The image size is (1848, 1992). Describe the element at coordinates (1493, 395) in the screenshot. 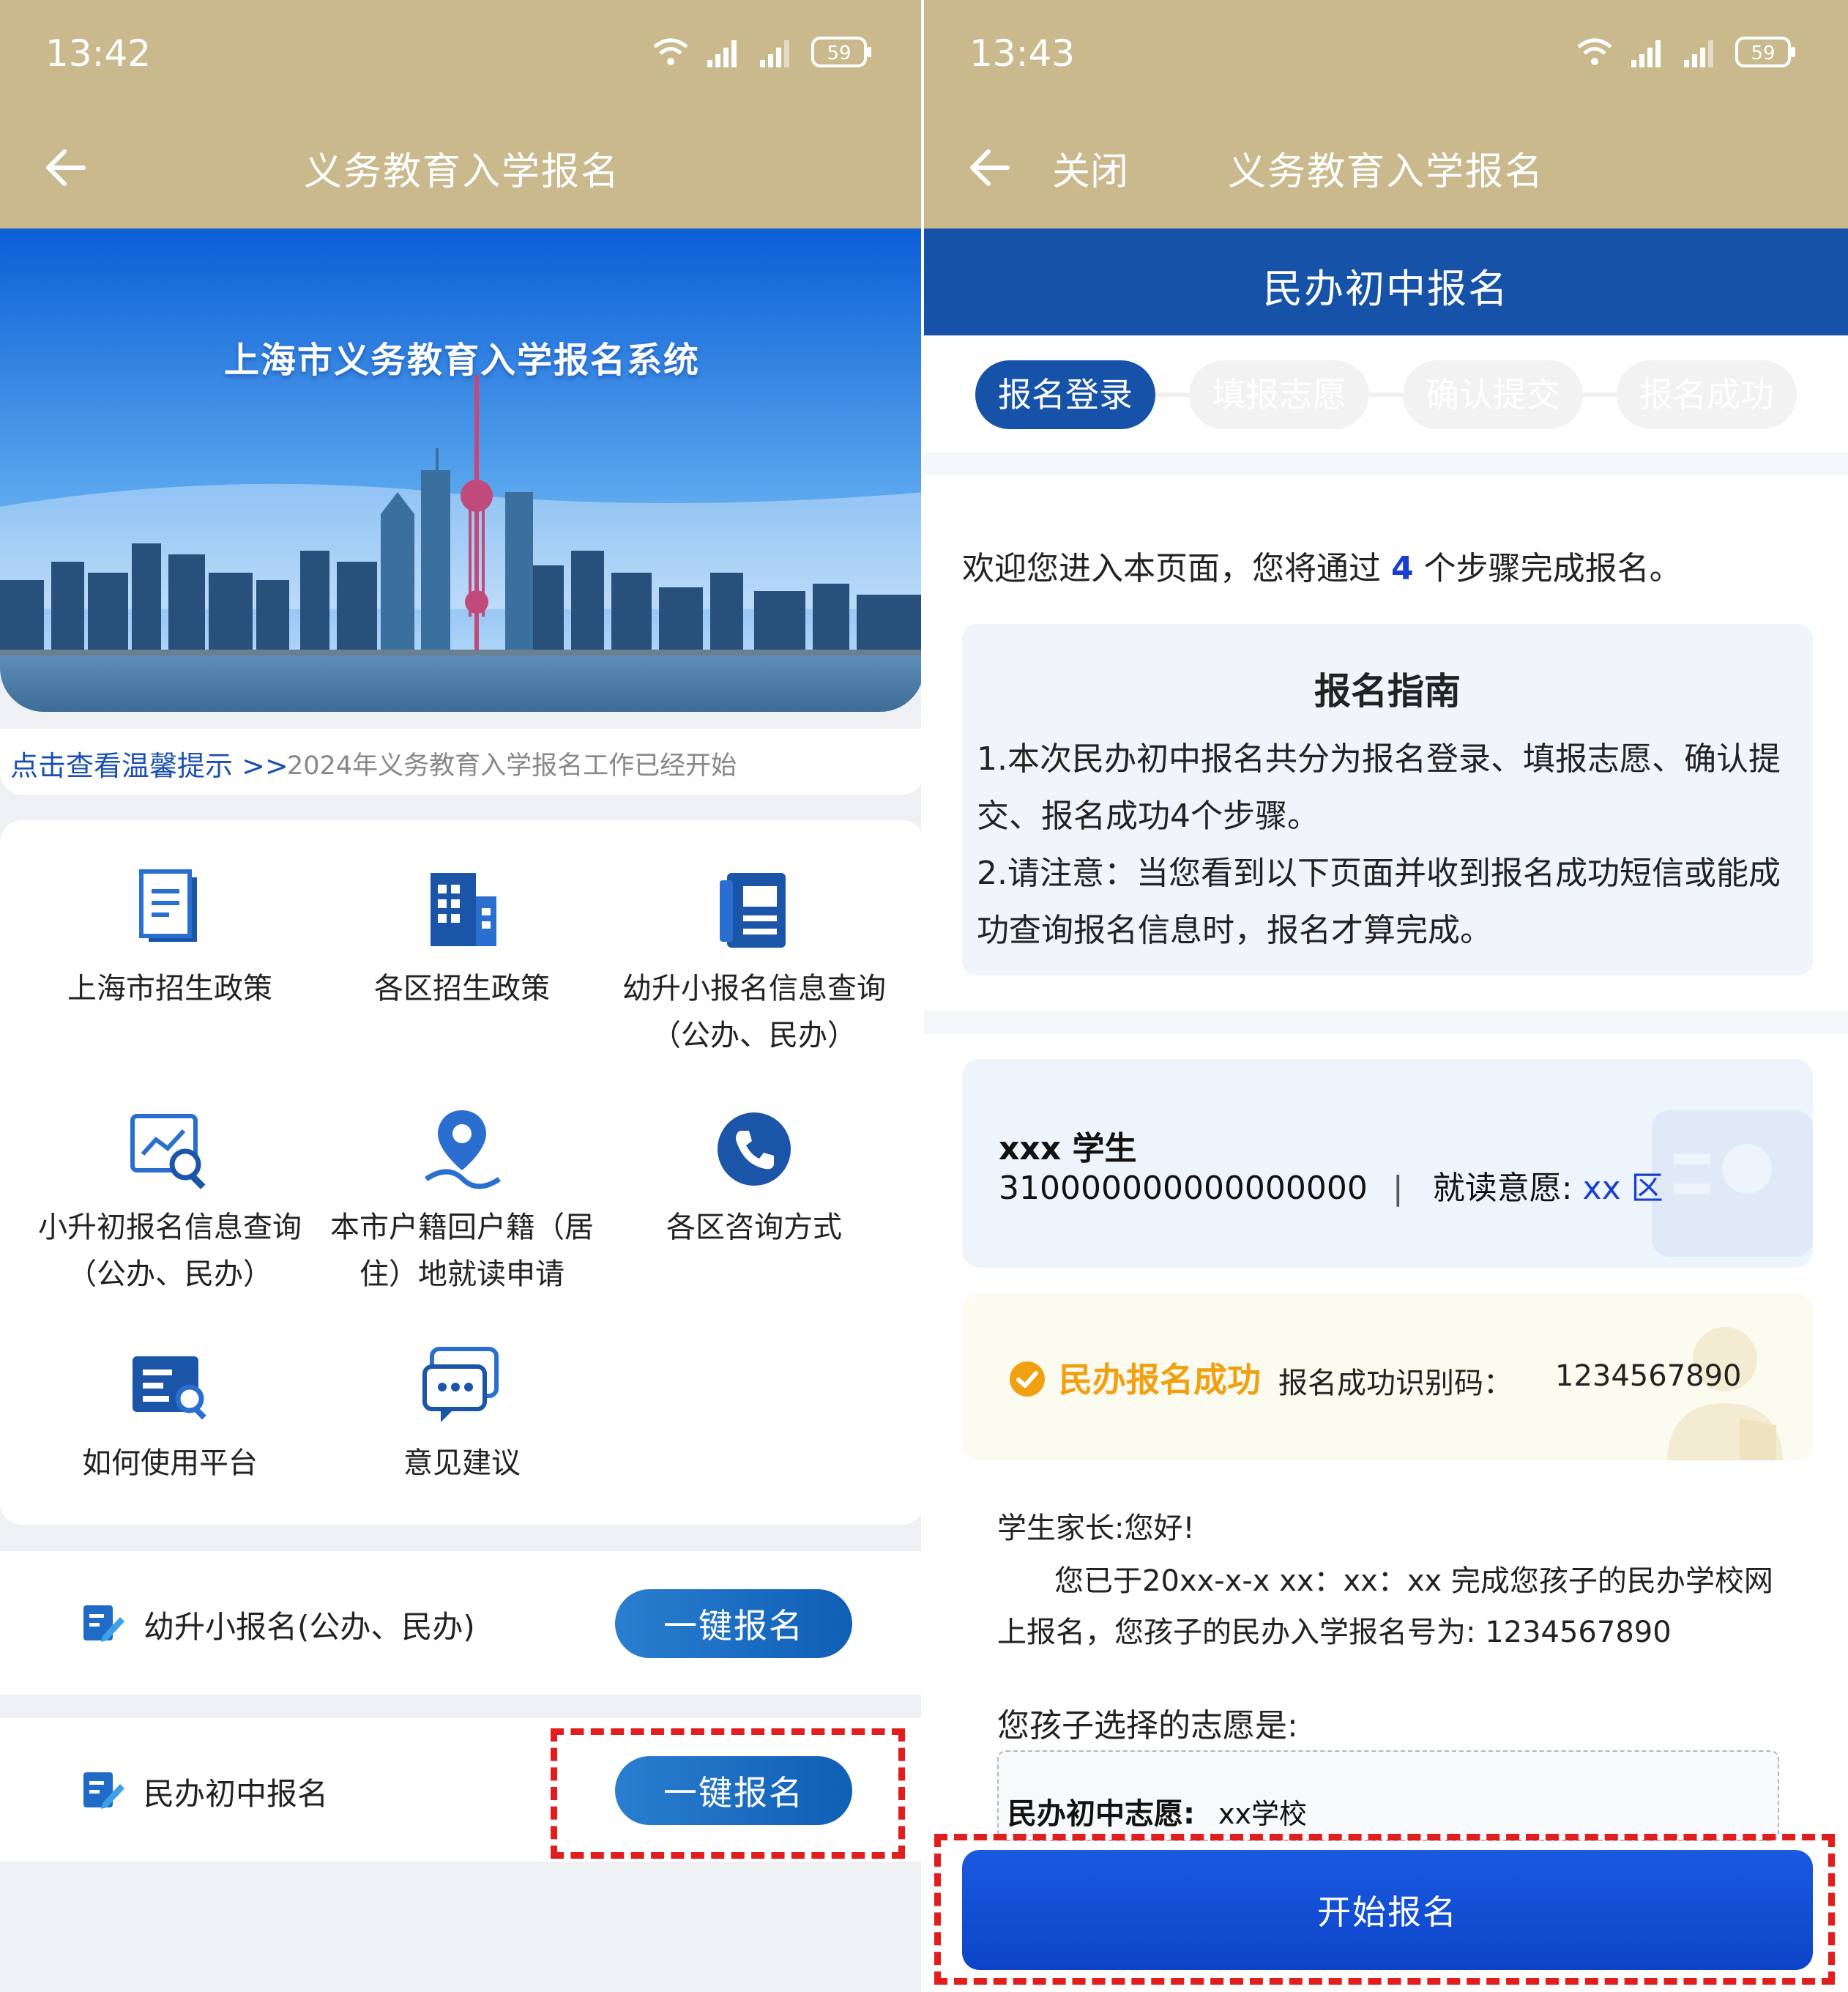

I see `step-confirm-submit: 确认提交` at that location.